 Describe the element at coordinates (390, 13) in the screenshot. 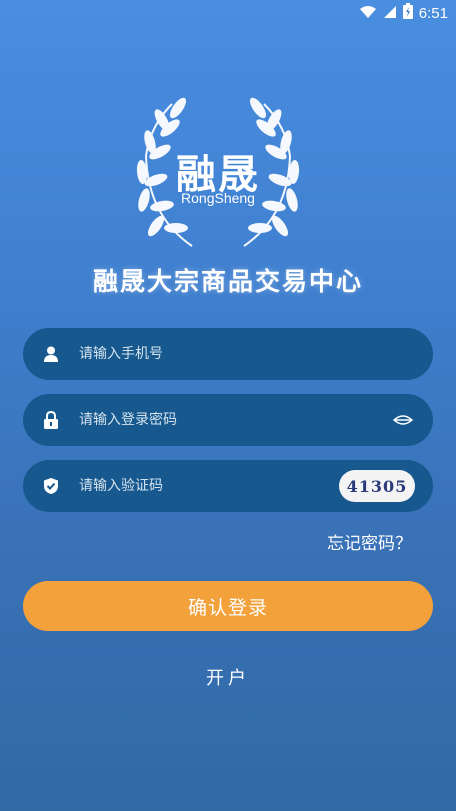

I see `signal-icon` at that location.